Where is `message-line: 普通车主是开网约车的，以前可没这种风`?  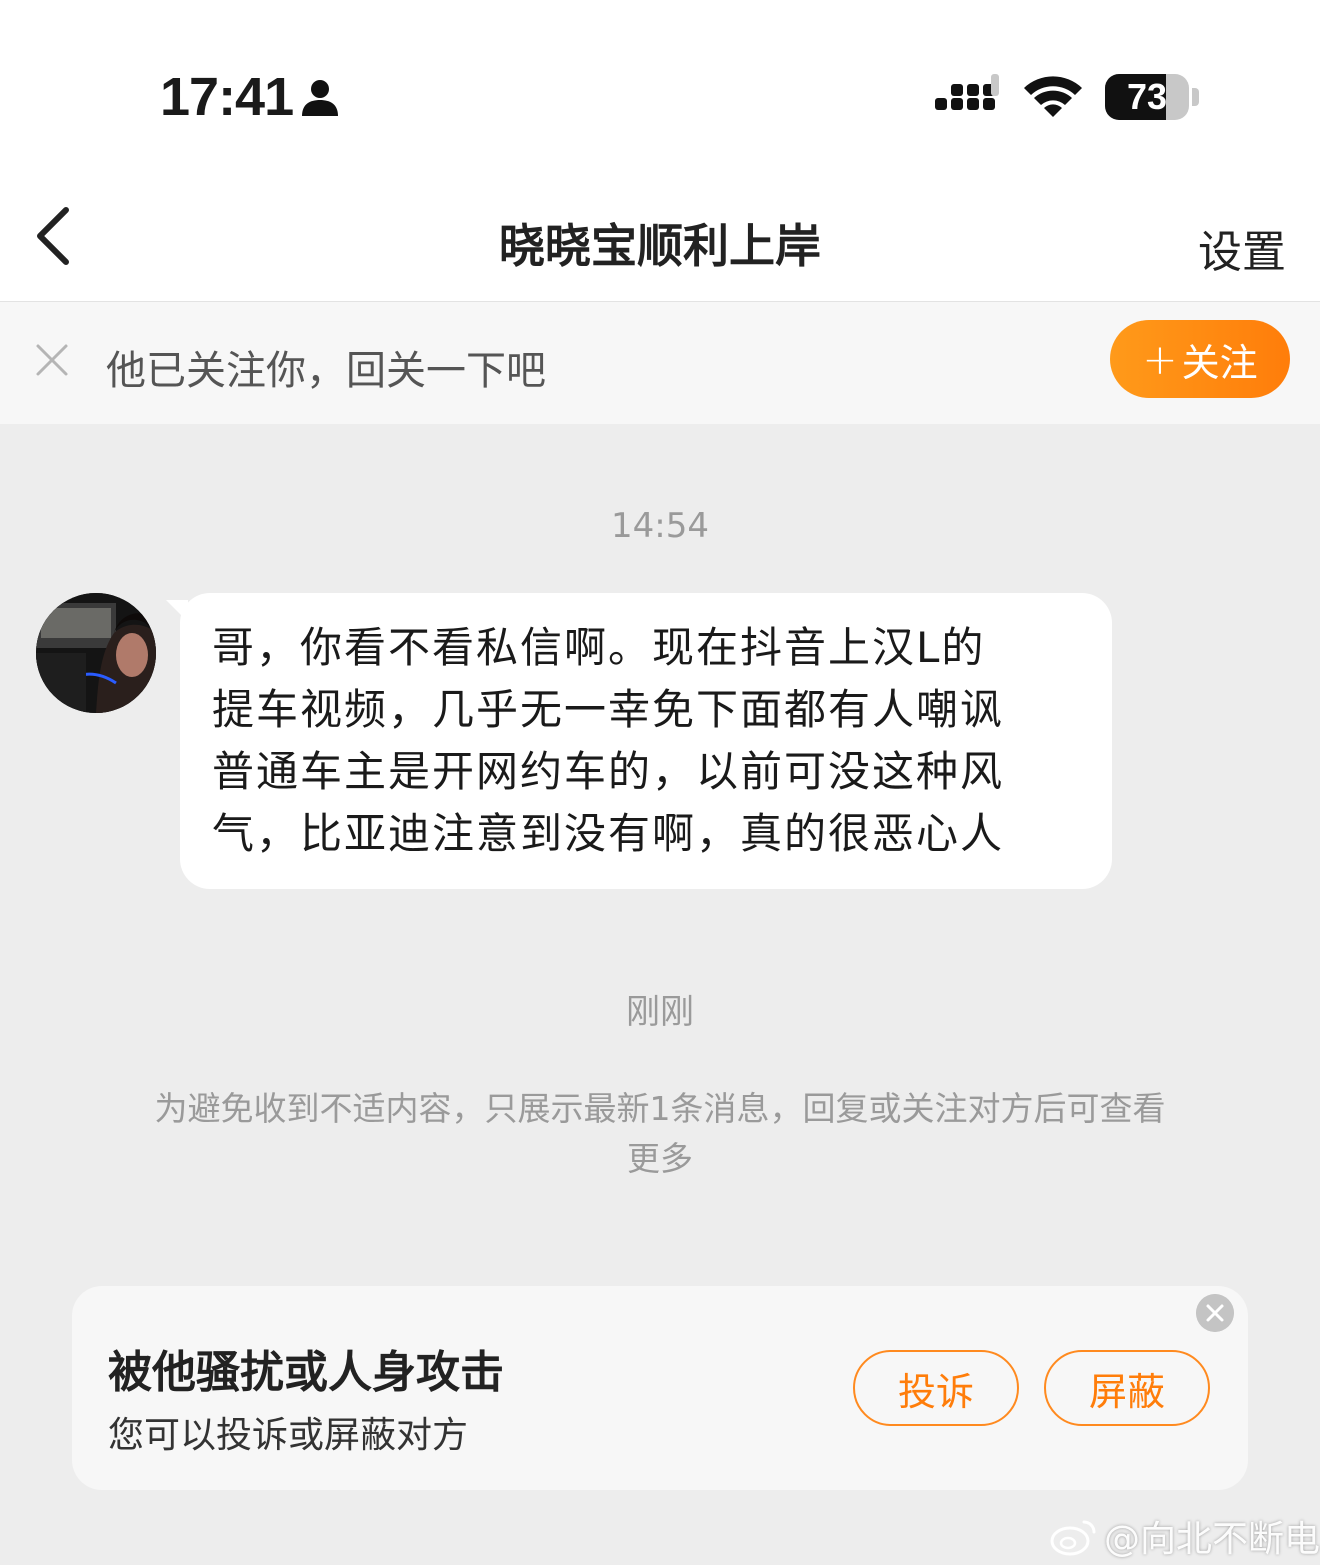
message-line: 普通车主是开网约车的，以前可没这种风 is located at coordinates (608, 771).